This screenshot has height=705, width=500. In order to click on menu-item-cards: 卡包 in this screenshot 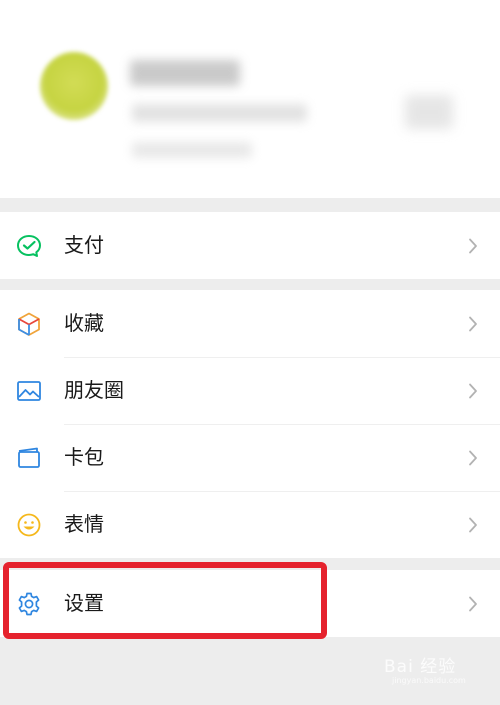, I will do `click(250, 457)`.